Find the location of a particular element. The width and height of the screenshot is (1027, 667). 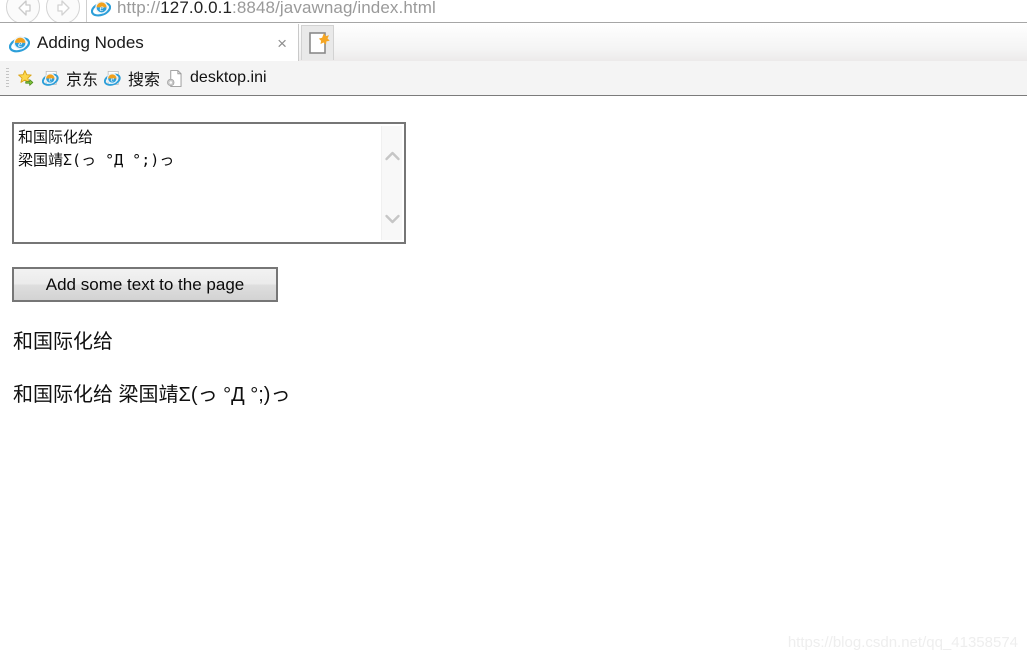

favorite-desktop-ini: desktop.ini is located at coordinates (216, 78).